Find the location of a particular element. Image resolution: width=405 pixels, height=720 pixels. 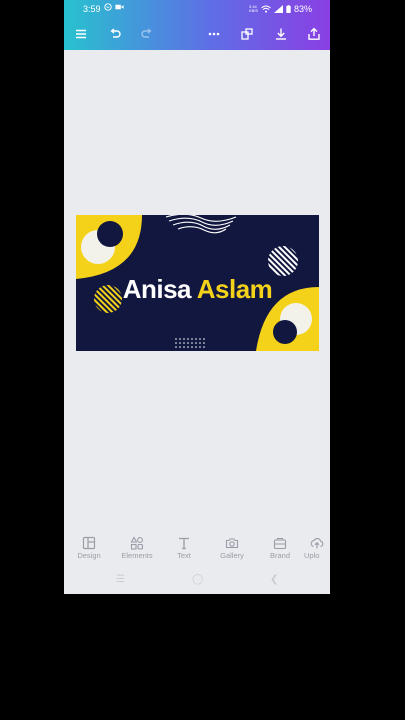

download-icon is located at coordinates (281, 34).